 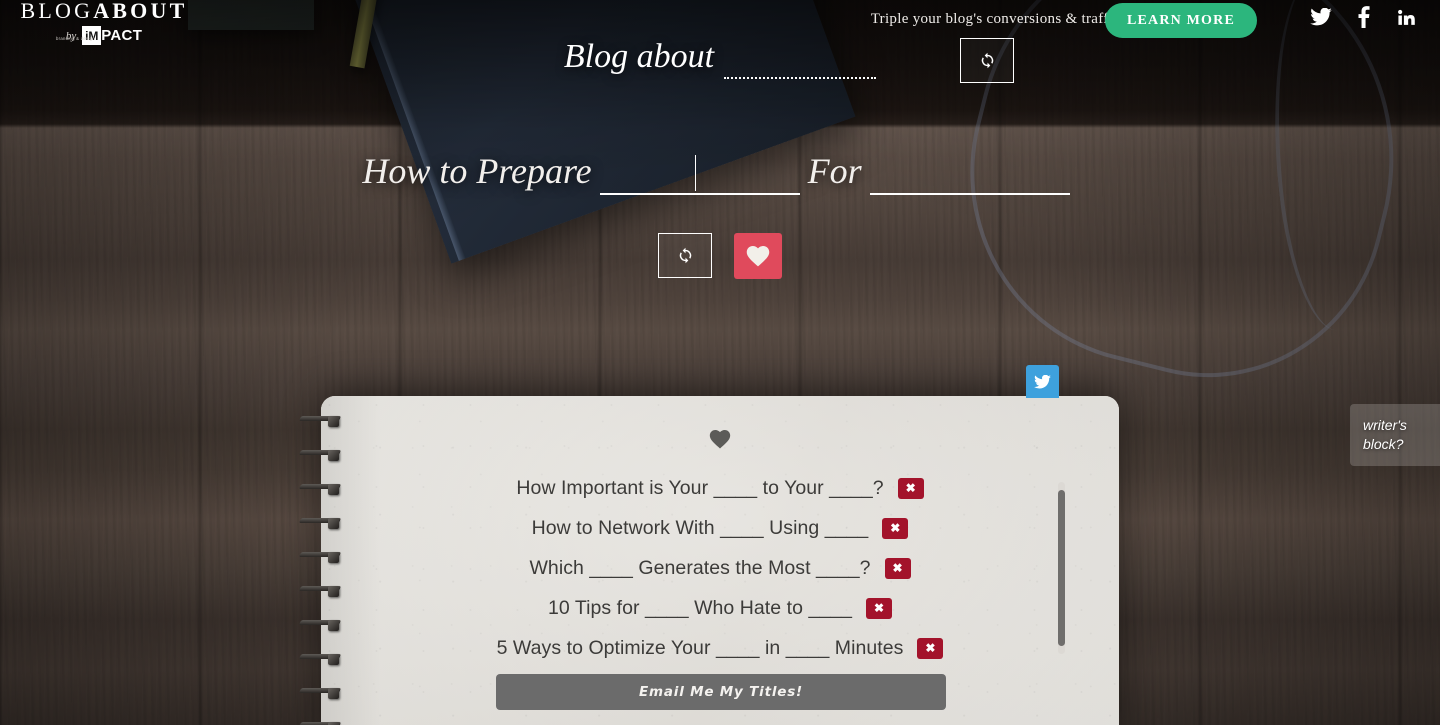 What do you see at coordinates (1180, 20) in the screenshot?
I see `learn-more-button: LEARN MORE` at bounding box center [1180, 20].